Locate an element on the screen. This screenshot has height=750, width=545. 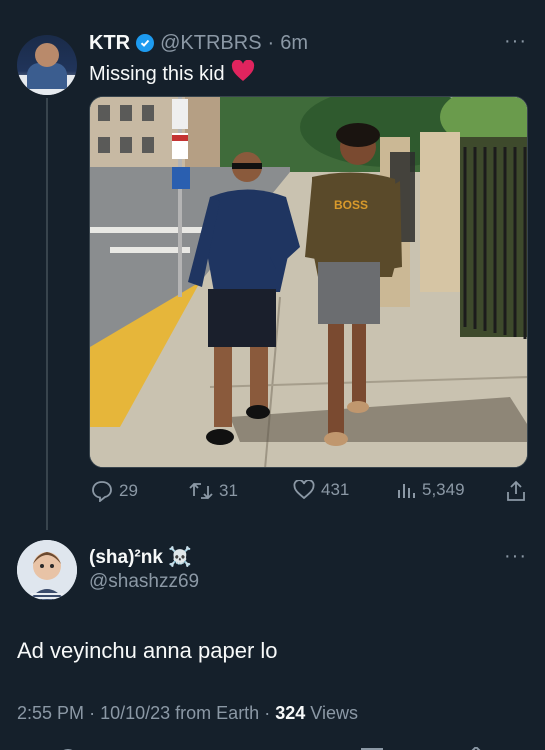
reply-views-label: Views is located at coordinates (334, 713).